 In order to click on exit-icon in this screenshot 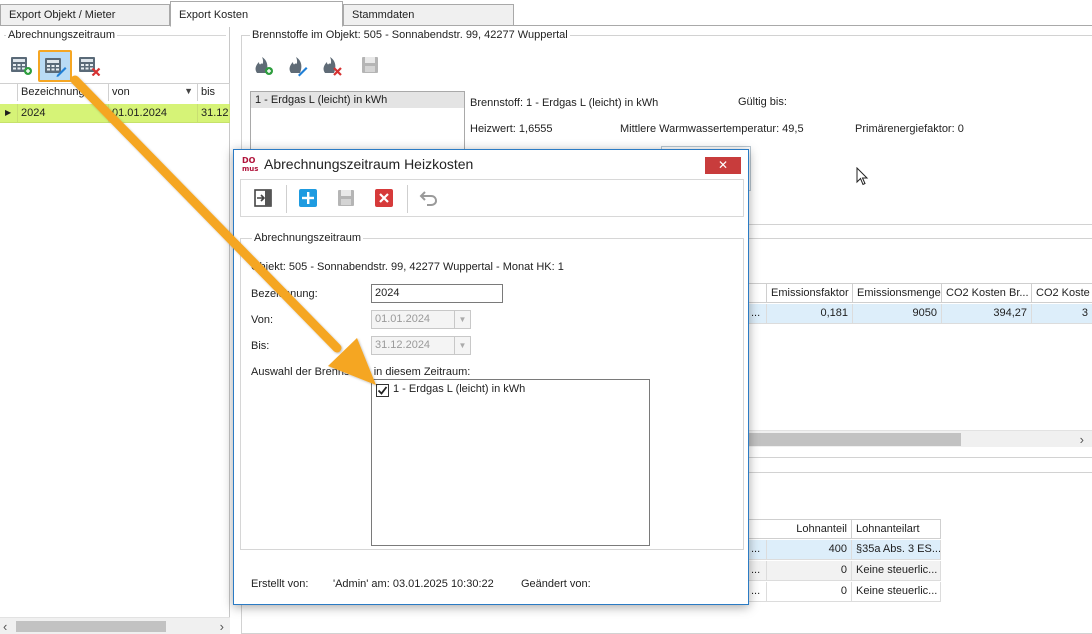, I will do `click(263, 198)`.